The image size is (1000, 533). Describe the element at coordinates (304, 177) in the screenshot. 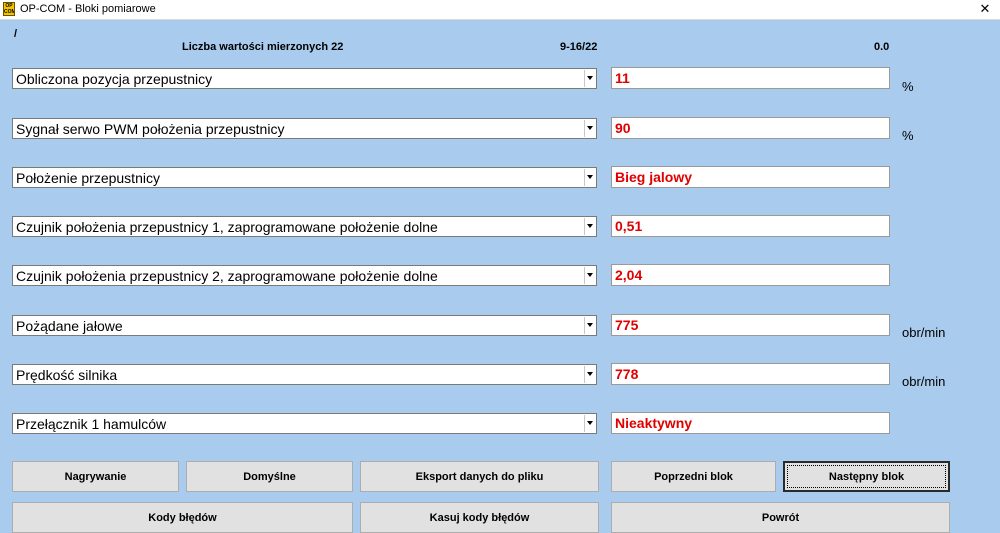

I see `parameter-select-3: Położenie przepustnicy` at that location.